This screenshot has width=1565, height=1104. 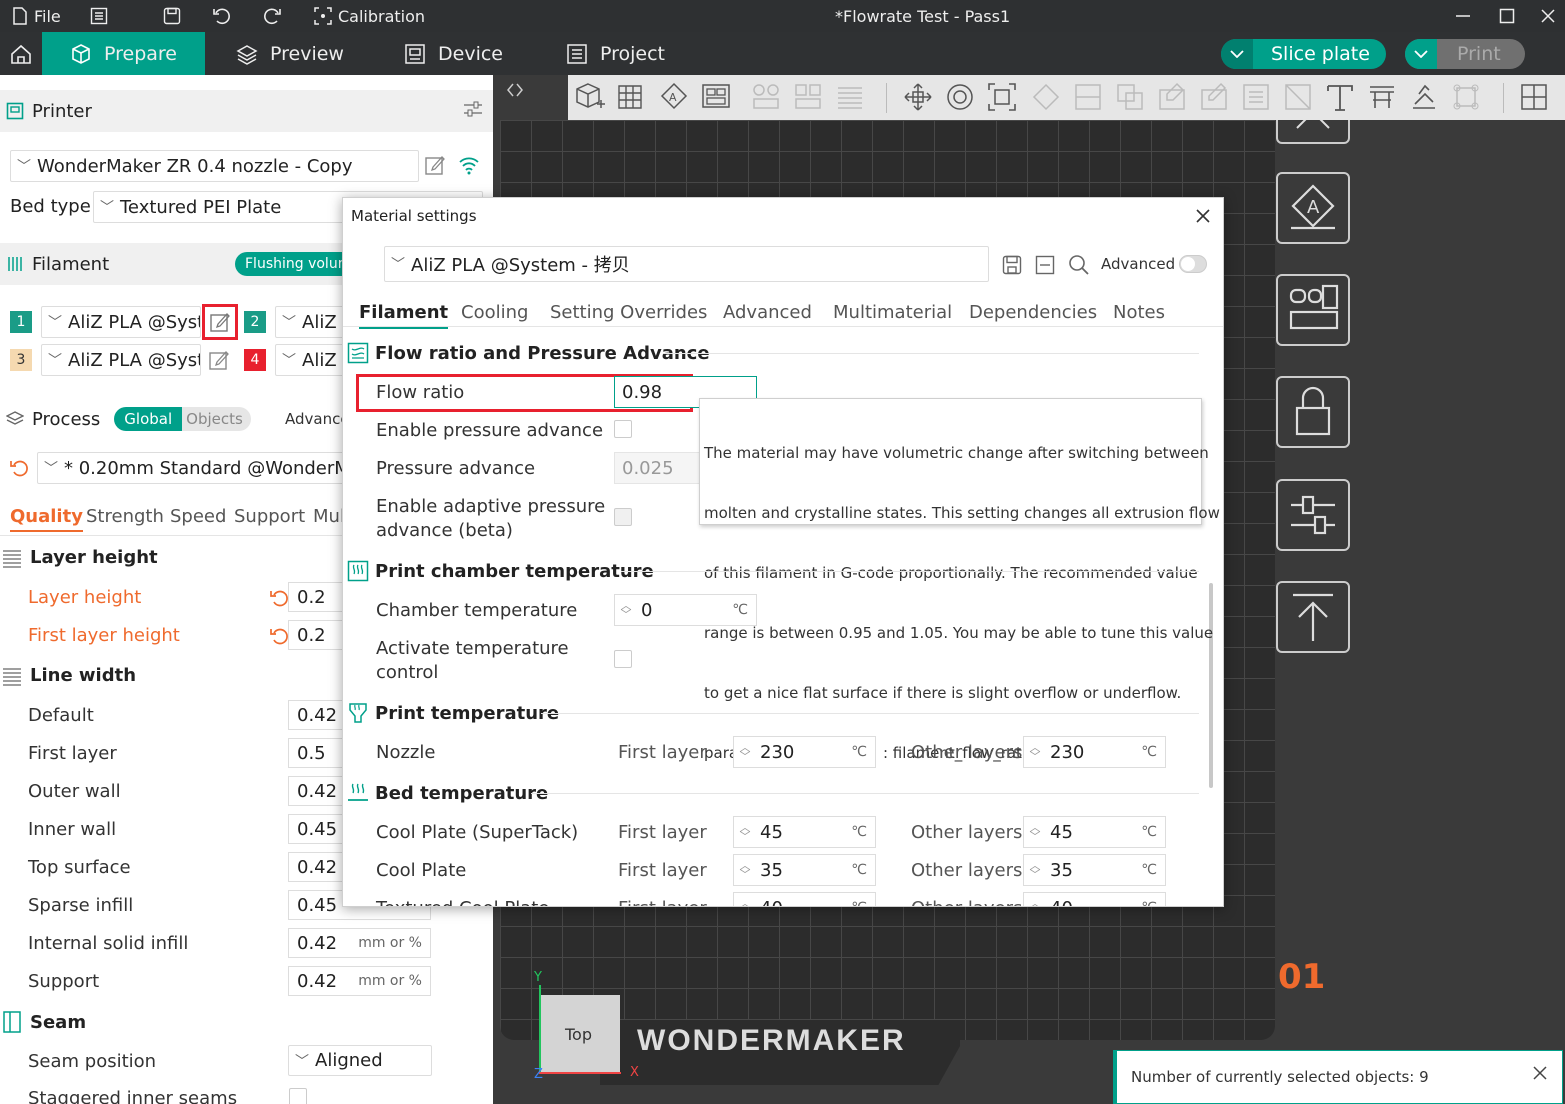 What do you see at coordinates (1002, 97) in the screenshot?
I see `scale-icon` at bounding box center [1002, 97].